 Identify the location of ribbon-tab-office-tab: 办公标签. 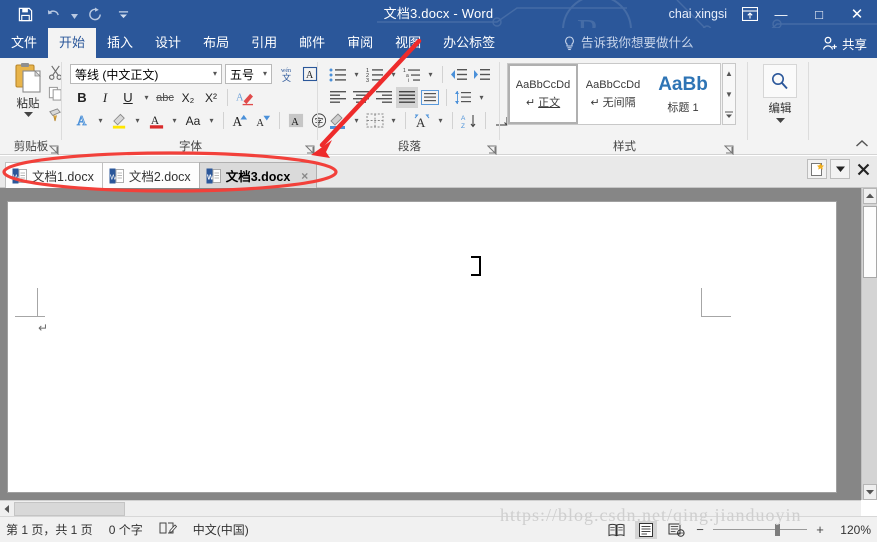
(469, 43).